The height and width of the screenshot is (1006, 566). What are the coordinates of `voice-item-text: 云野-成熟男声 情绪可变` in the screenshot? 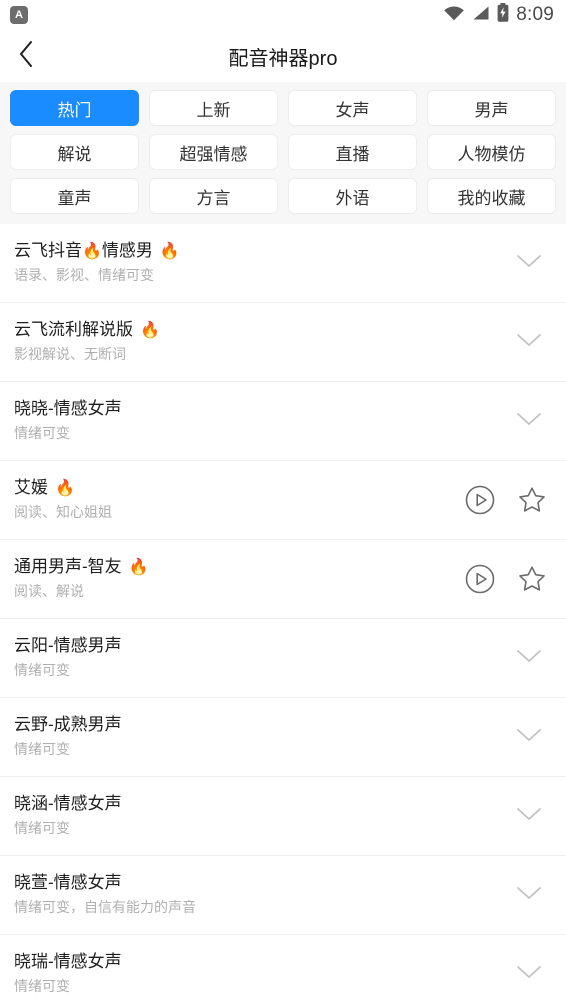 It's located at (68, 736).